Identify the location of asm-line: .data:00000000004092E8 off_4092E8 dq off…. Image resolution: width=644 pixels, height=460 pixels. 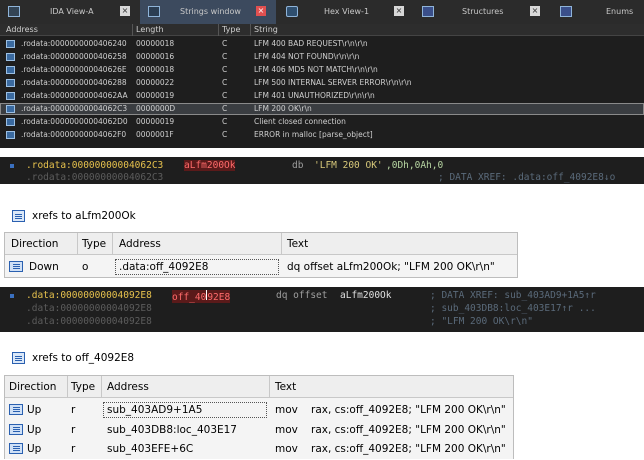
(322, 295).